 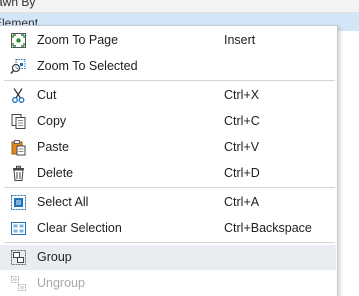 I want to click on menu-item-label: Clear Selection, so click(x=79, y=228).